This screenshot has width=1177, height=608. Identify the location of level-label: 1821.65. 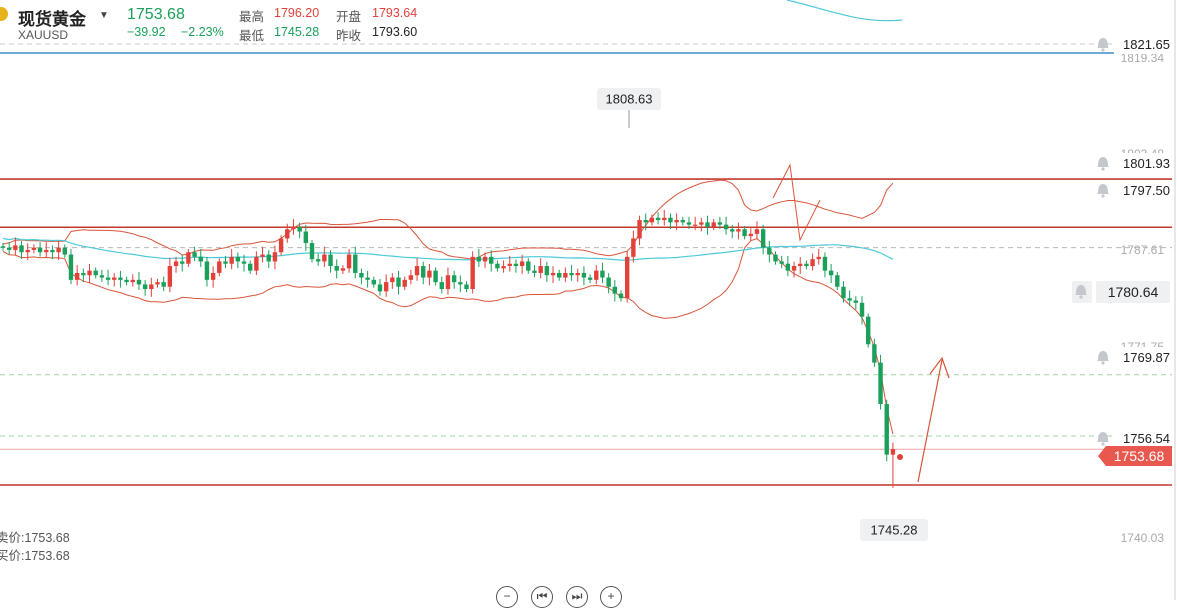
(1146, 44).